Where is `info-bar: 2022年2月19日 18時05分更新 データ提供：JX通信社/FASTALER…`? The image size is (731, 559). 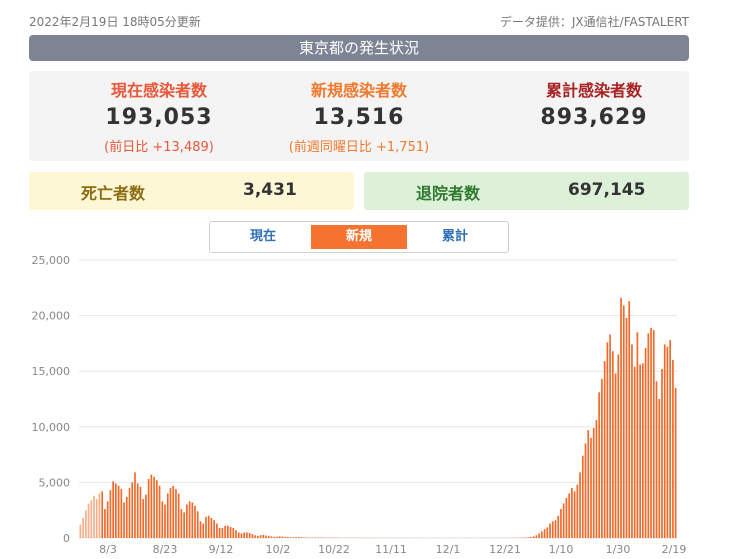
info-bar: 2022年2月19日 18時05分更新 データ提供：JX通信社/FASTALER… is located at coordinates (359, 22).